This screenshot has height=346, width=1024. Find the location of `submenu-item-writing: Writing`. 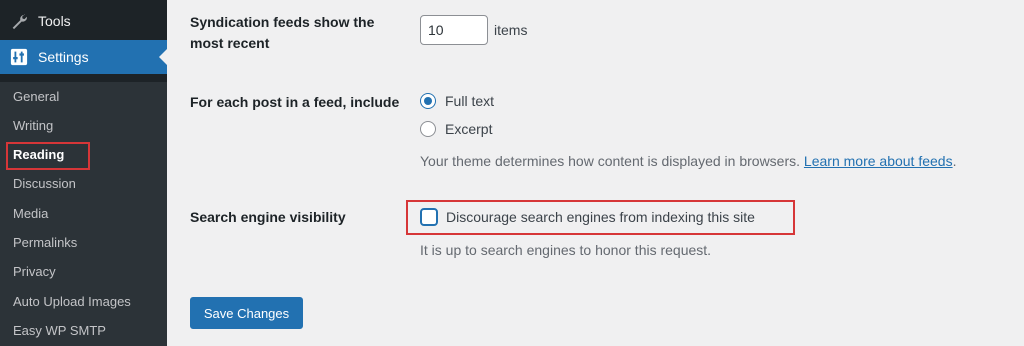

submenu-item-writing: Writing is located at coordinates (33, 126).